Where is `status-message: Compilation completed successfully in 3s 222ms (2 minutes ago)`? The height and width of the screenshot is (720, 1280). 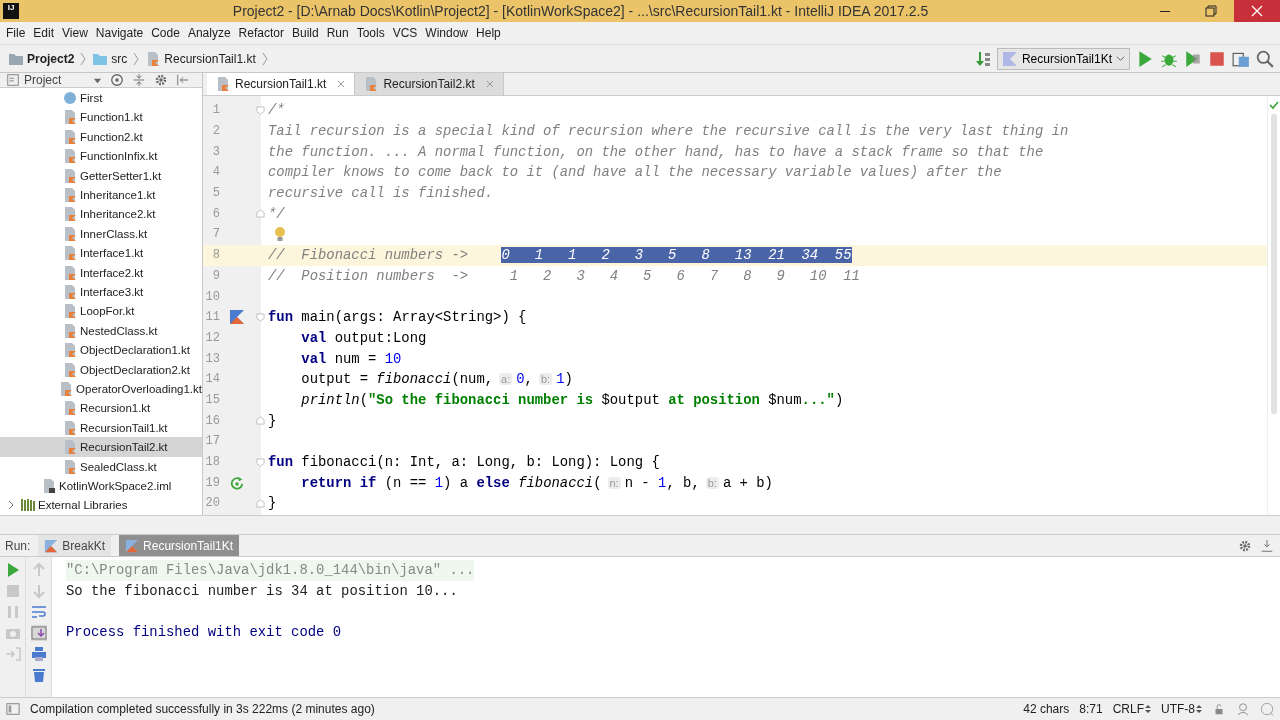
status-message: Compilation completed successfully in 3s 222ms (2 minutes ago) is located at coordinates (202, 709).